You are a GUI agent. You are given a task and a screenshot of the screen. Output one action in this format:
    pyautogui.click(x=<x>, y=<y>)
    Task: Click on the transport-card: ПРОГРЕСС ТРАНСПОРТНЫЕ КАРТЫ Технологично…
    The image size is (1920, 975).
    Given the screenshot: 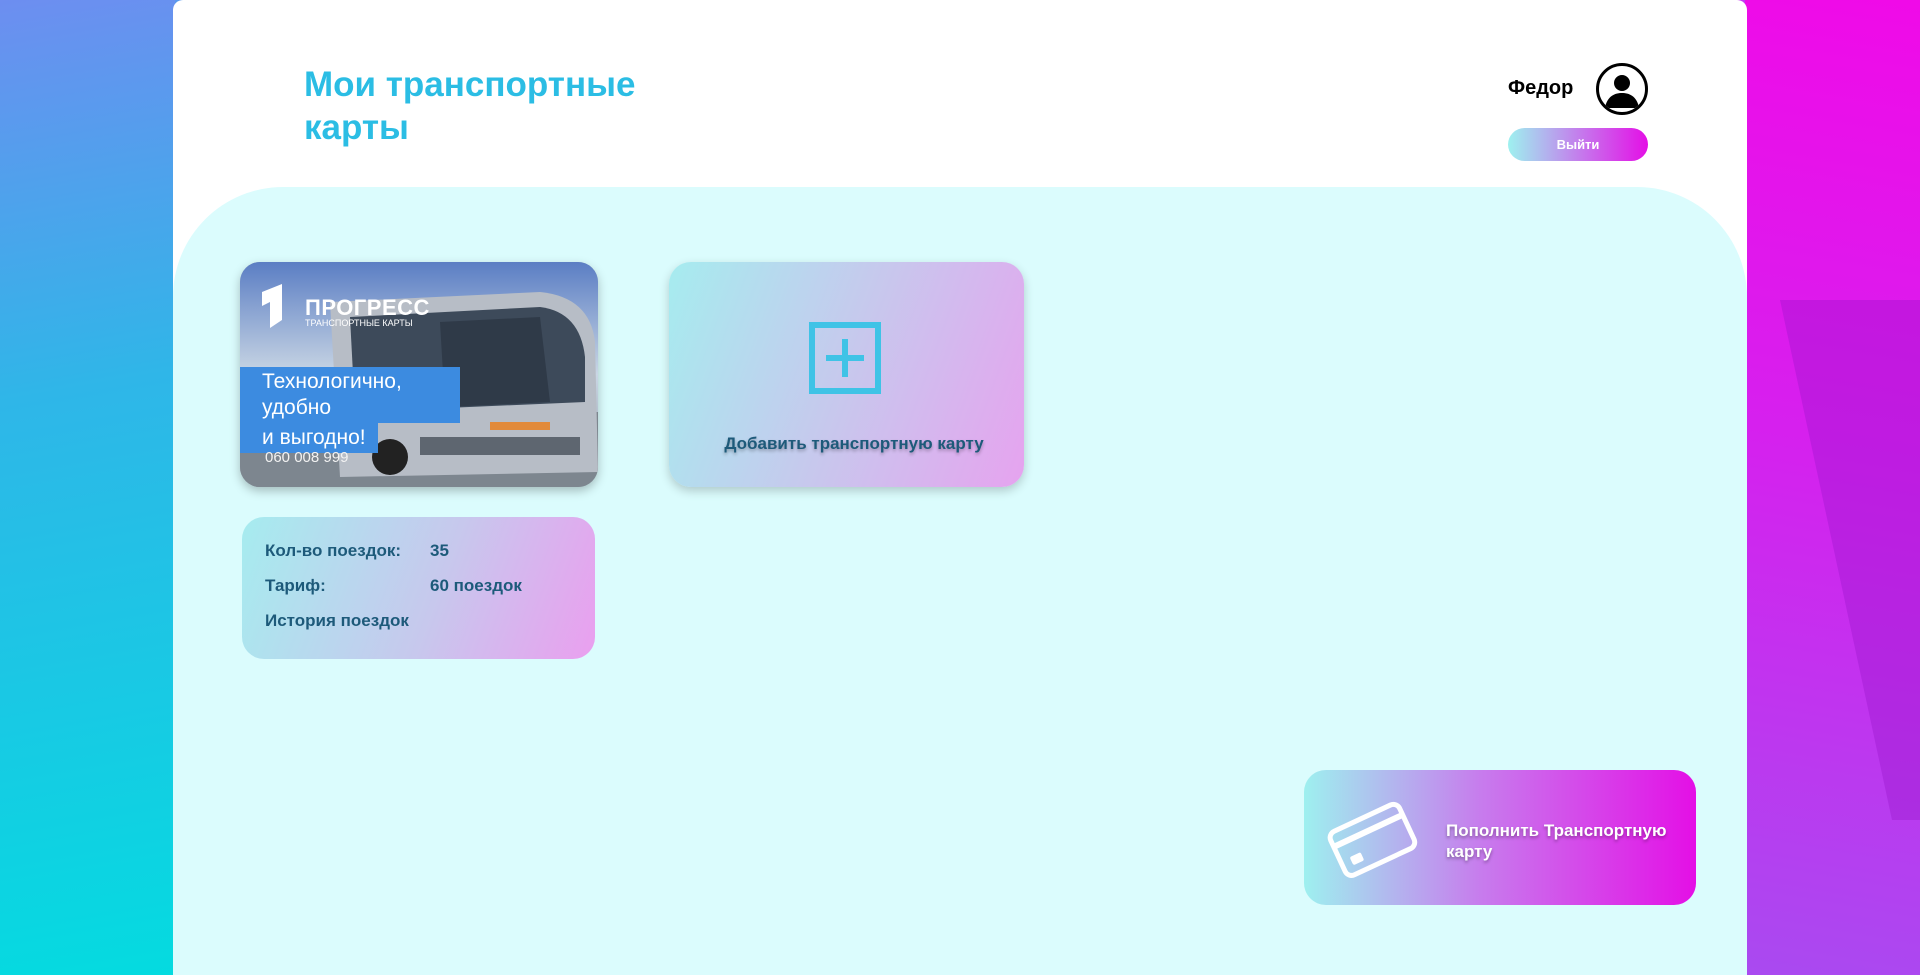 What is the action you would take?
    pyautogui.click(x=419, y=374)
    